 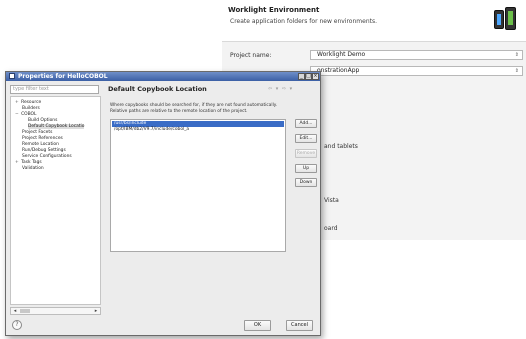 I want to click on minimize-button: _, so click(x=301, y=76).